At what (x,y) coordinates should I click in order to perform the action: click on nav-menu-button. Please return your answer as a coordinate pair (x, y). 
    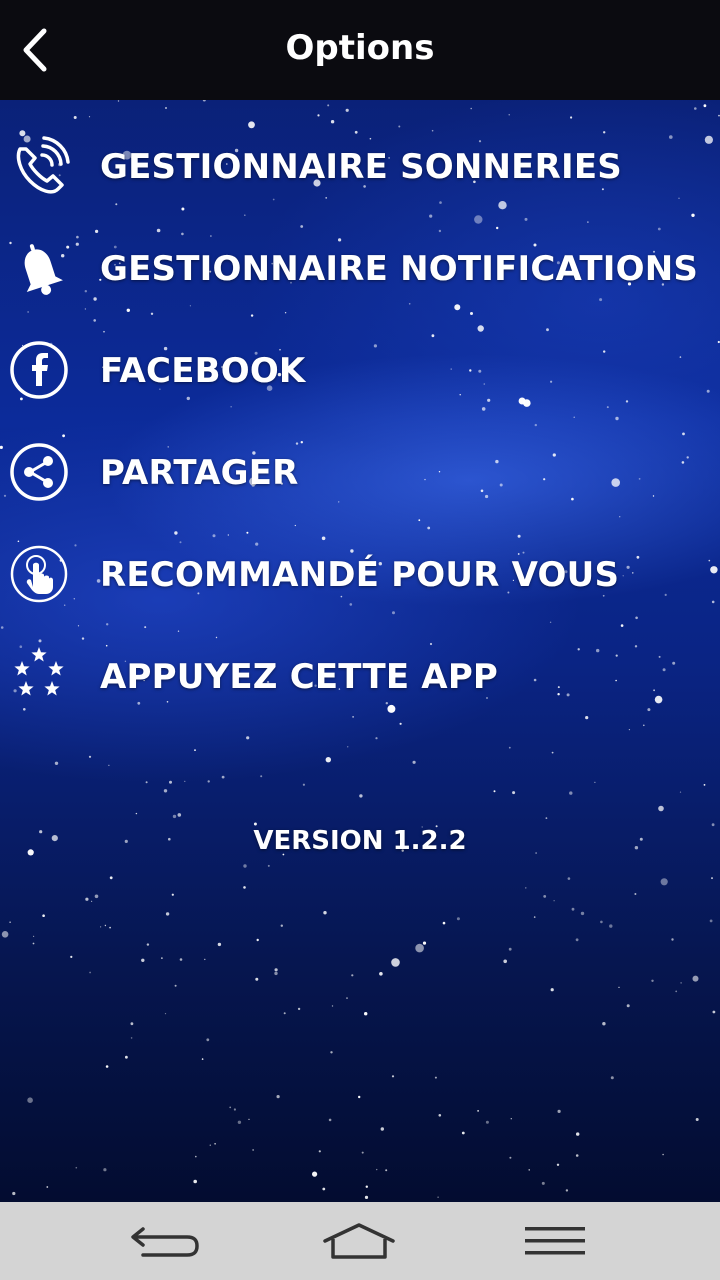
    Looking at the image, I should click on (555, 1241).